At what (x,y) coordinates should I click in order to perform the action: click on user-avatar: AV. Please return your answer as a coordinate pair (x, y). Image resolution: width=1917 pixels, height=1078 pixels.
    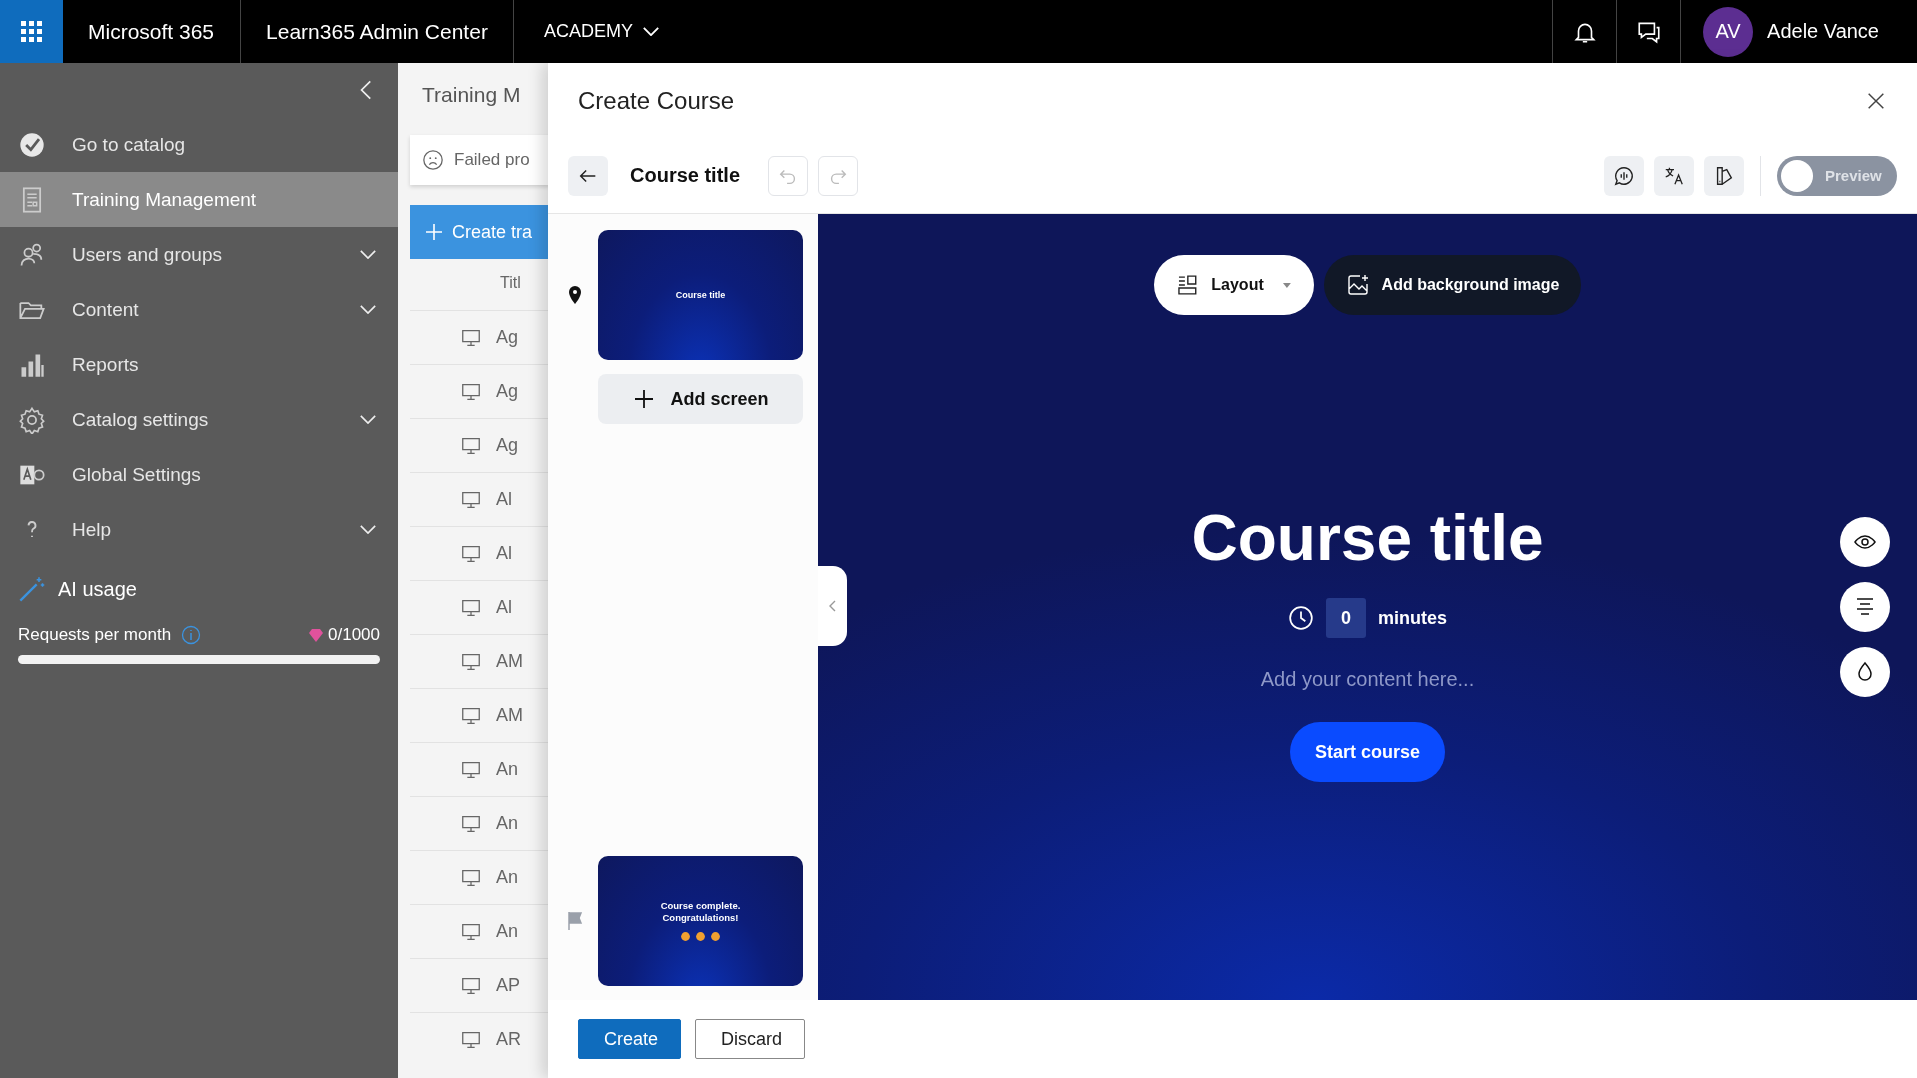
    Looking at the image, I should click on (1728, 31).